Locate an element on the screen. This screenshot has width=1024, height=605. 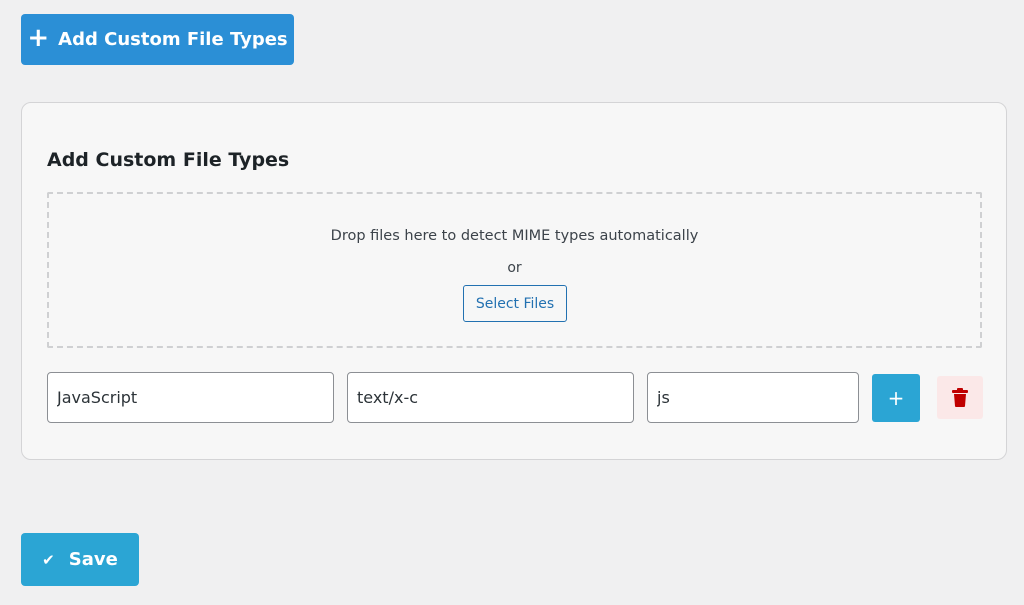
save-label: Save is located at coordinates (93, 559).